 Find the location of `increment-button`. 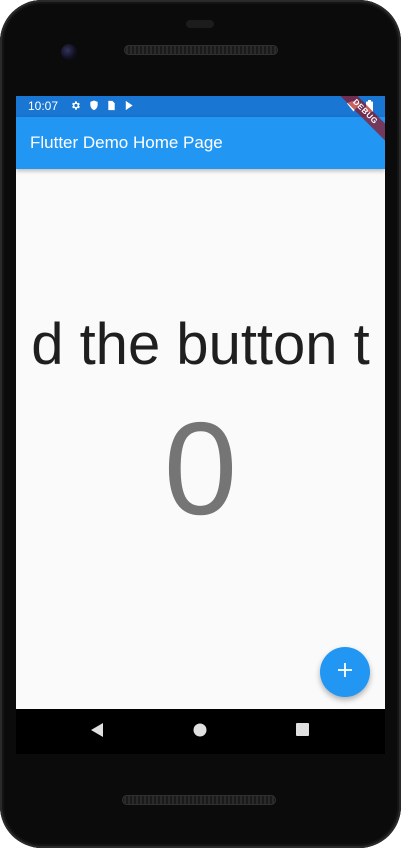

increment-button is located at coordinates (345, 672).